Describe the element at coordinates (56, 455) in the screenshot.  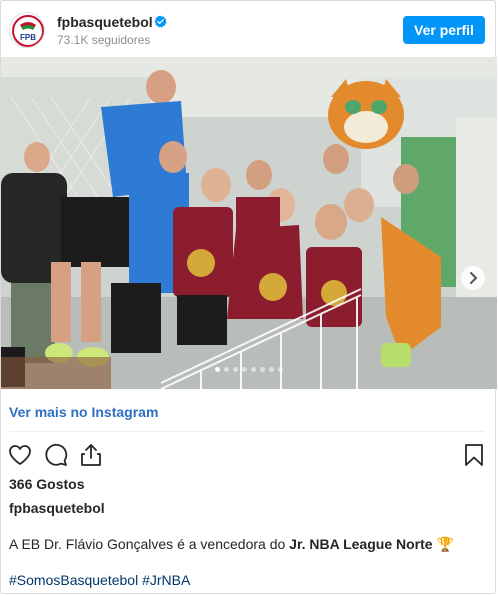
I see `comment-icon` at that location.